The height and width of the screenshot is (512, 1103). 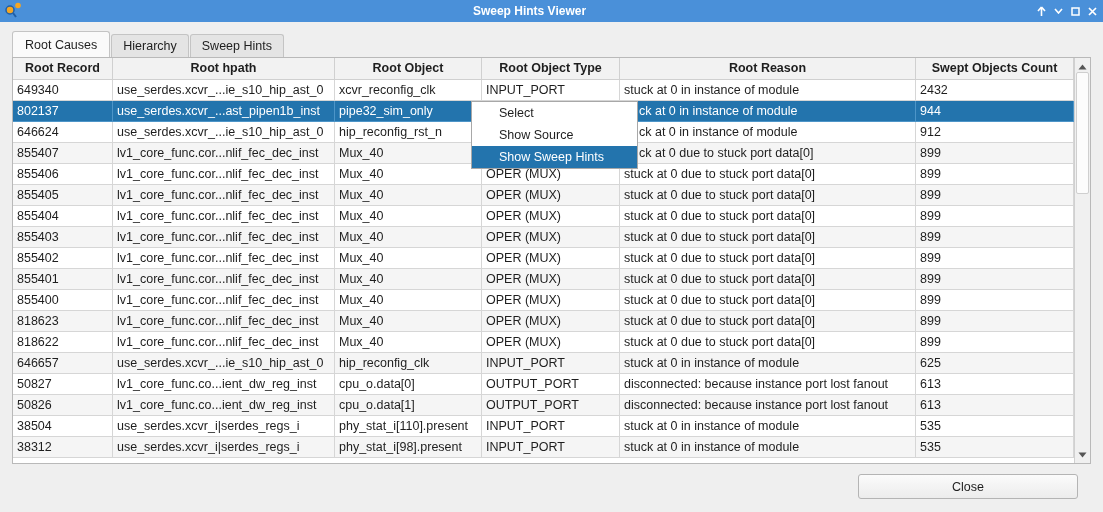 I want to click on table-cell: hip_reconfig_clk, so click(x=384, y=363).